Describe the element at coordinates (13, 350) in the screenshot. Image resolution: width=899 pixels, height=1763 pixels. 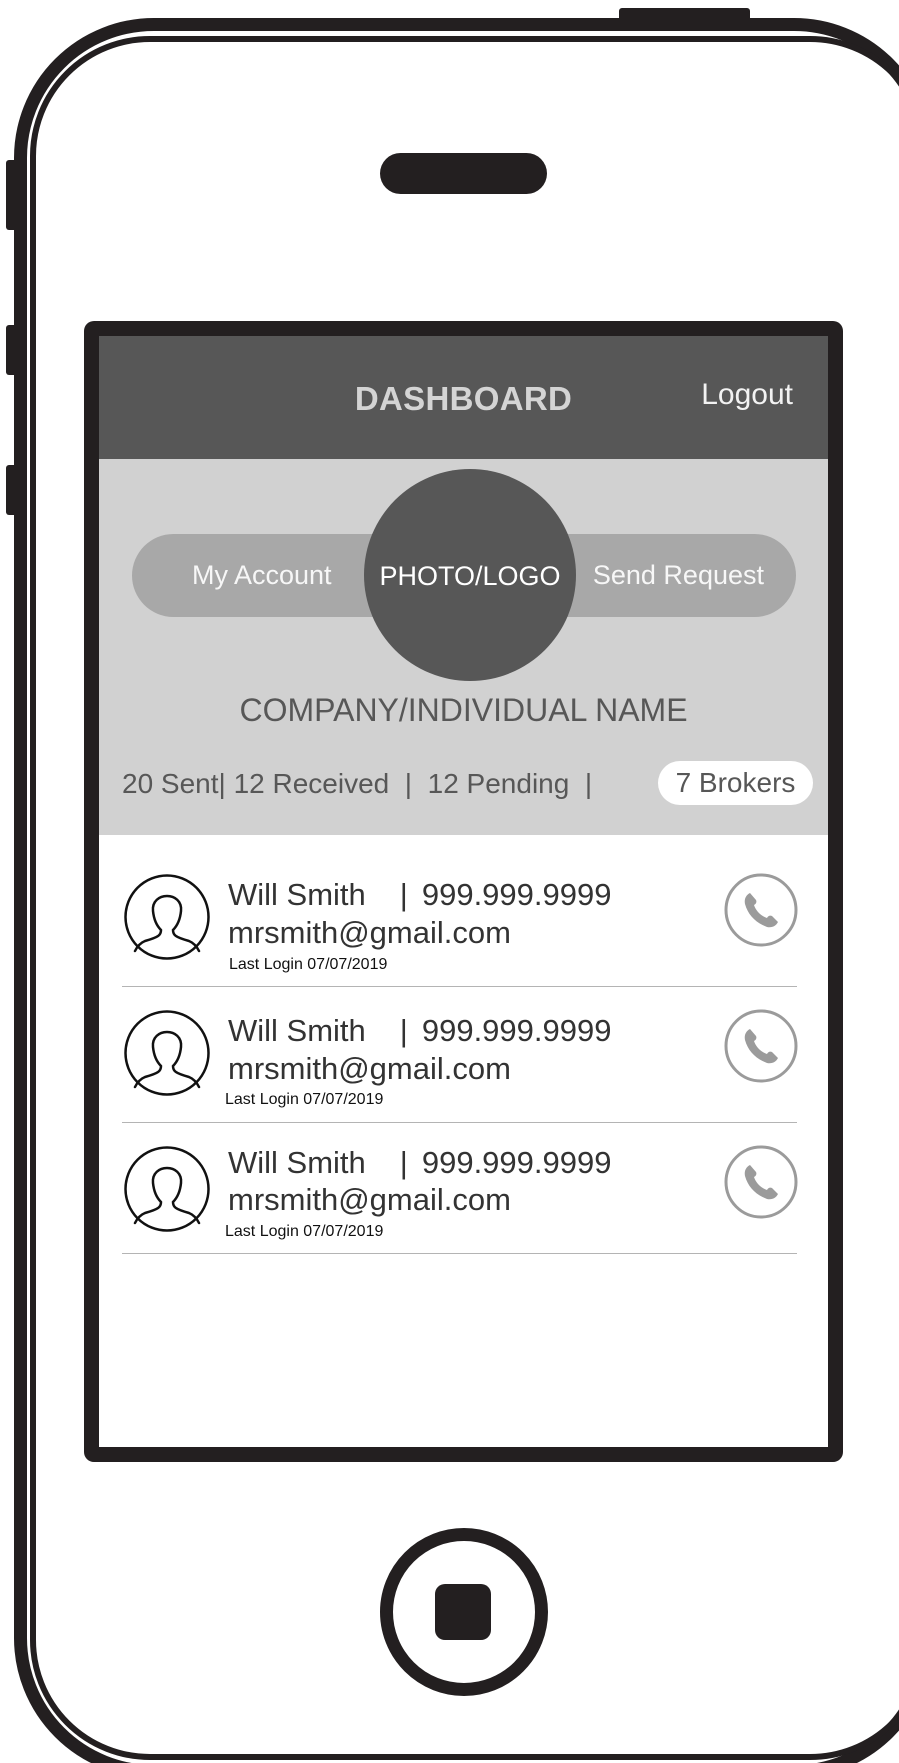
I see `volume-up-button` at that location.